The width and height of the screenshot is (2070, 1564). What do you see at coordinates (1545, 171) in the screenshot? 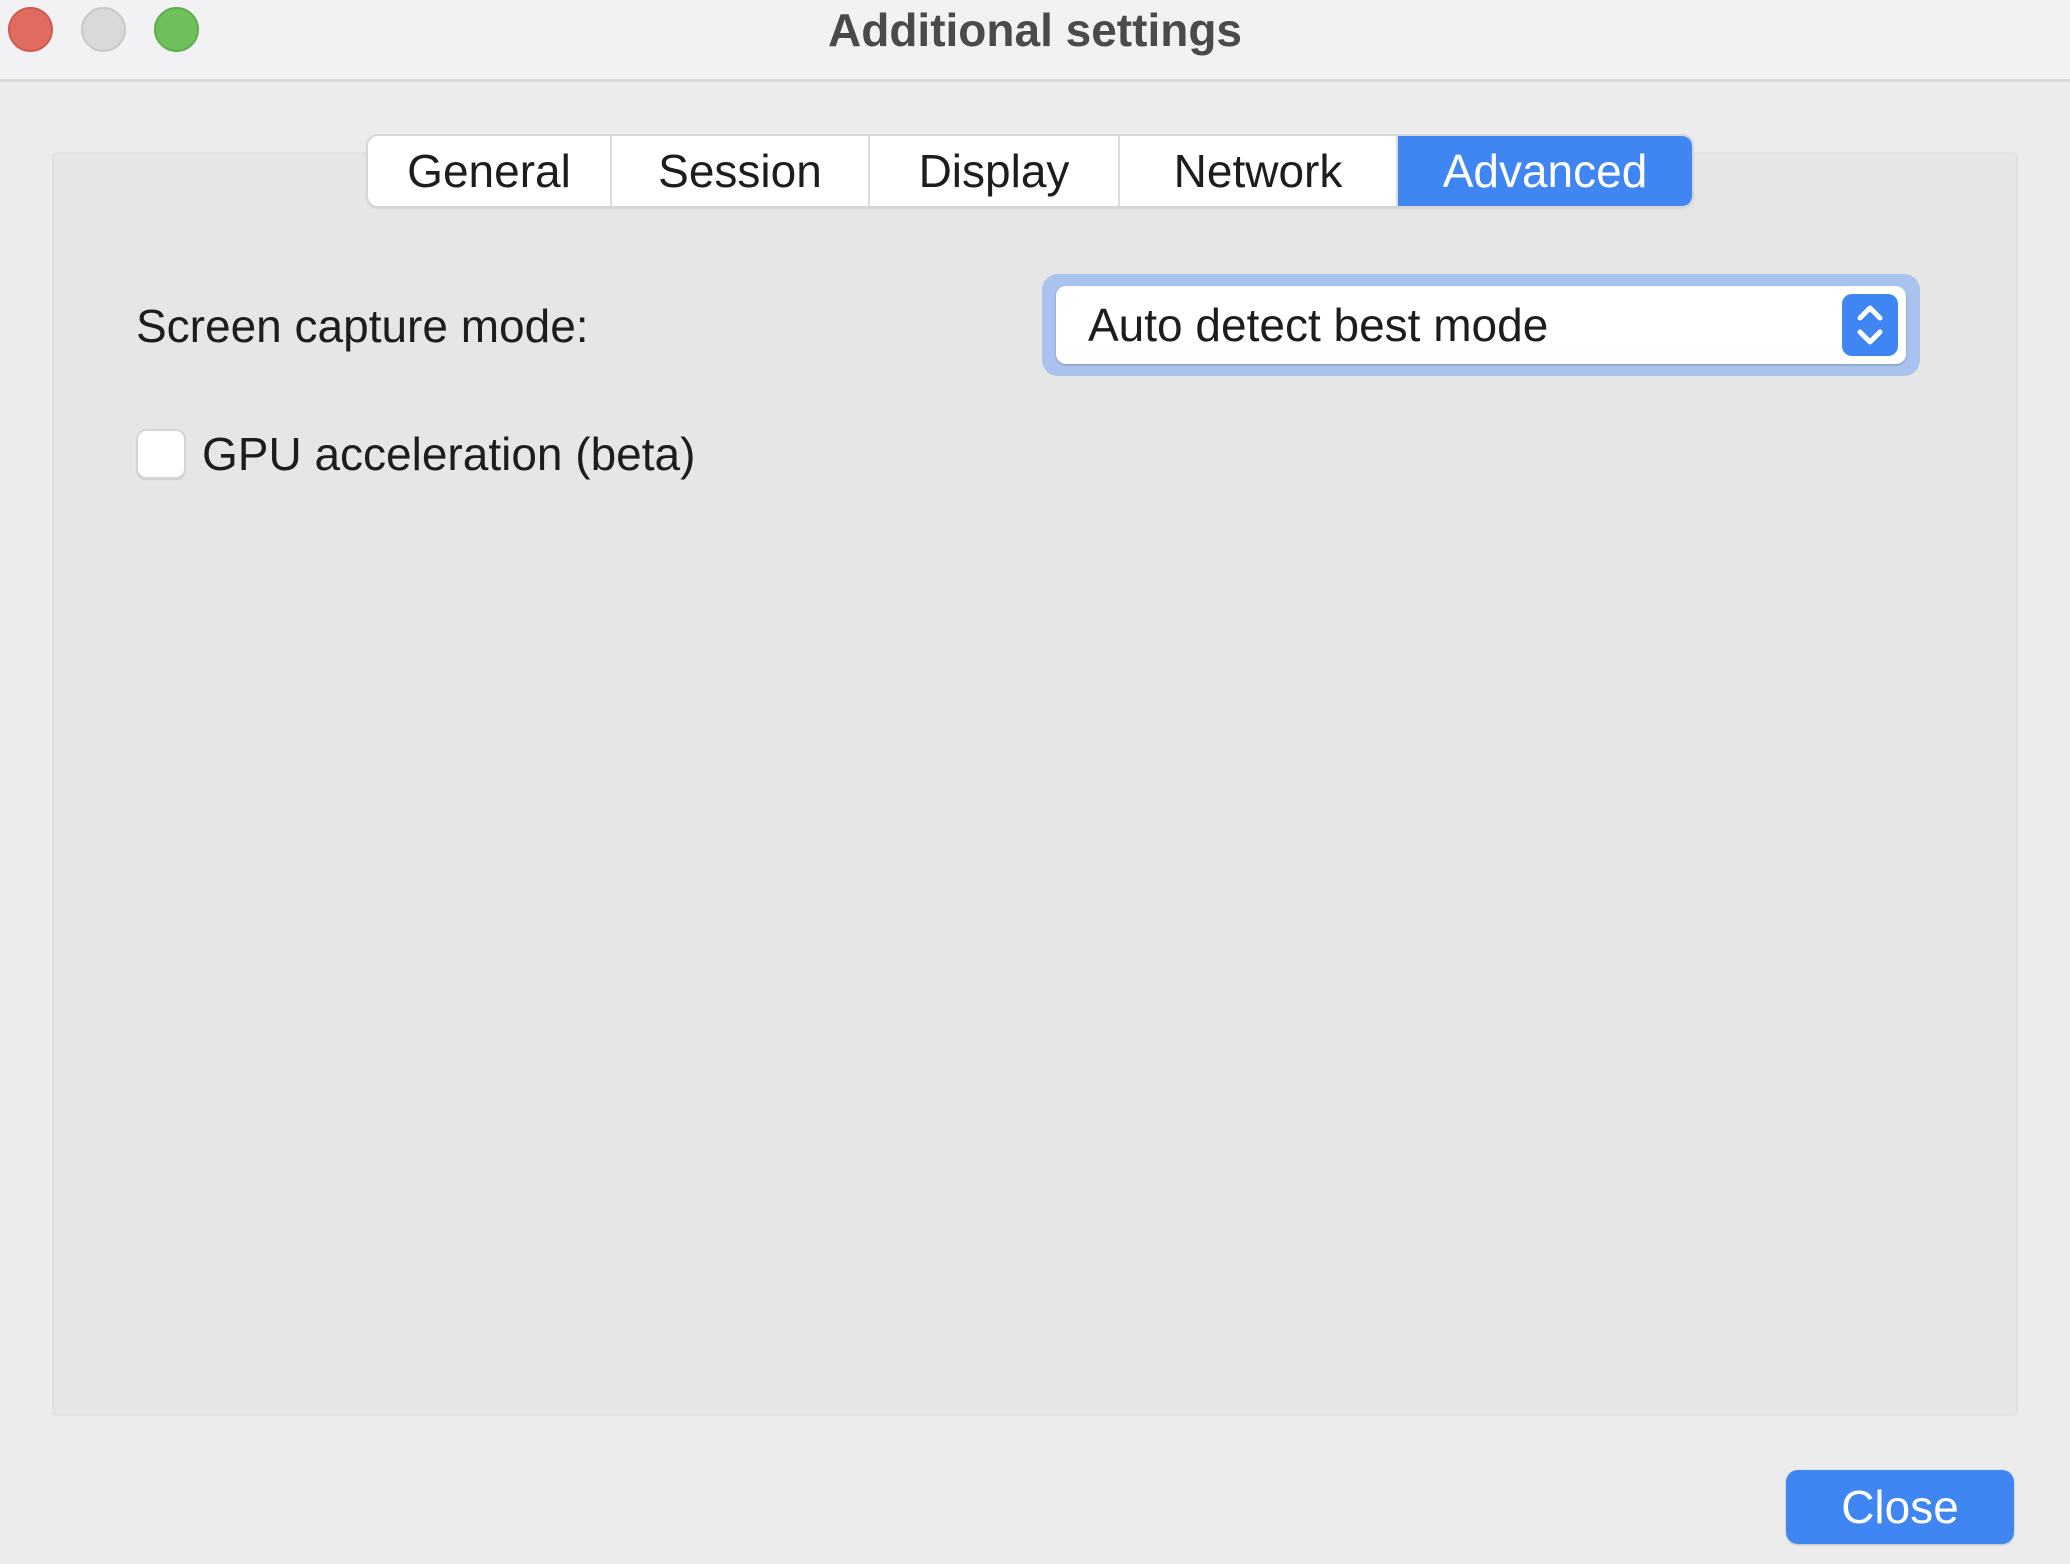
I see `tab-advanced: Advanced` at bounding box center [1545, 171].